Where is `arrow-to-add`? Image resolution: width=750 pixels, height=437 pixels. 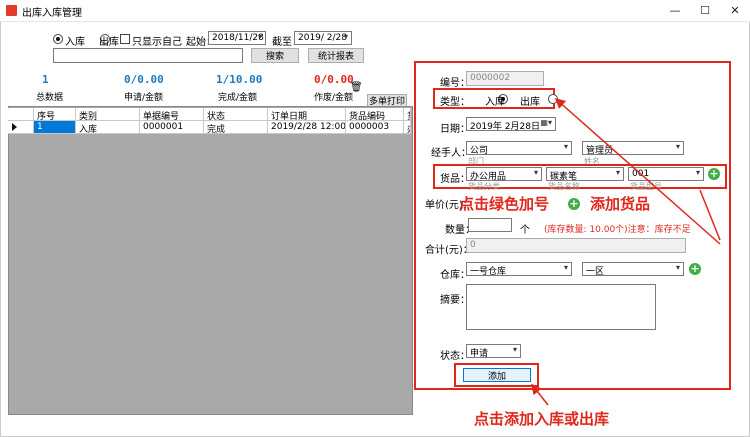 arrow-to-add is located at coordinates (540, 394).